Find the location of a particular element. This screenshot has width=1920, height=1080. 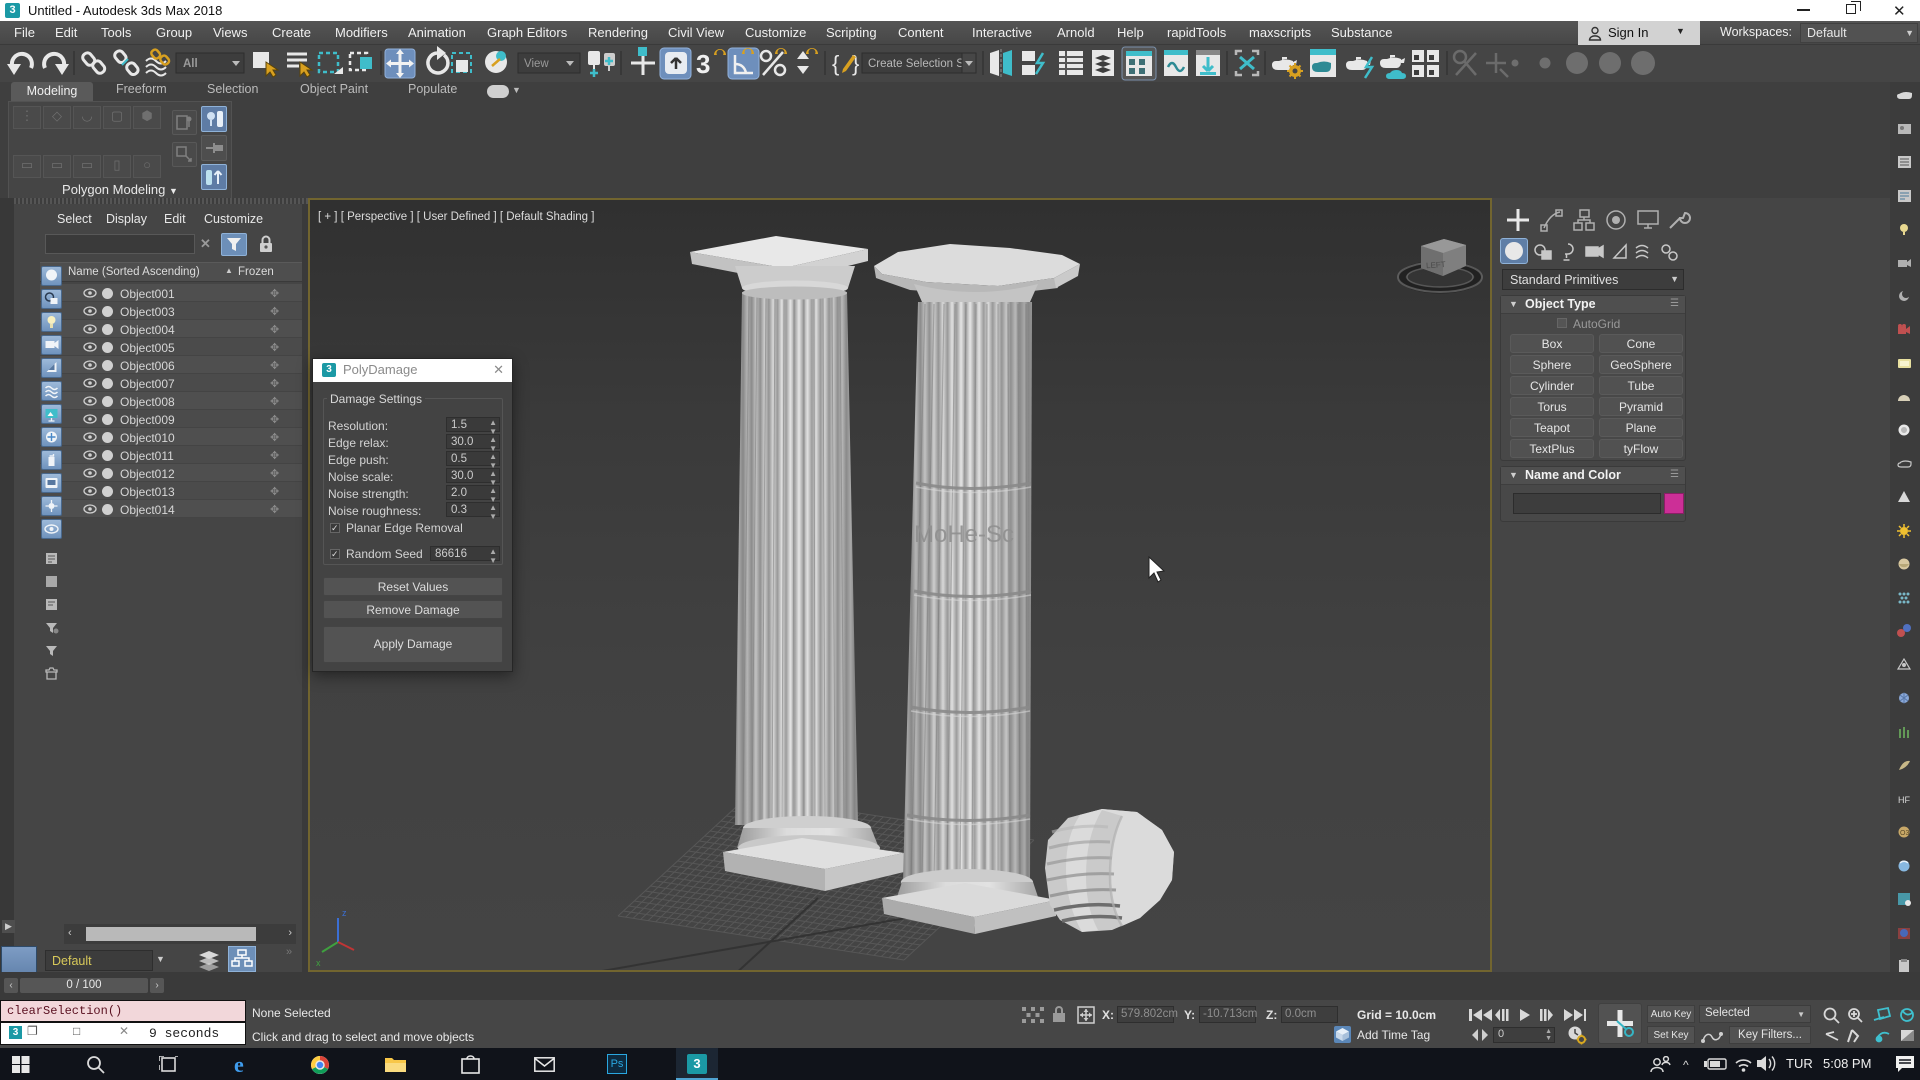

svg-text: x is located at coordinates (318, 963).